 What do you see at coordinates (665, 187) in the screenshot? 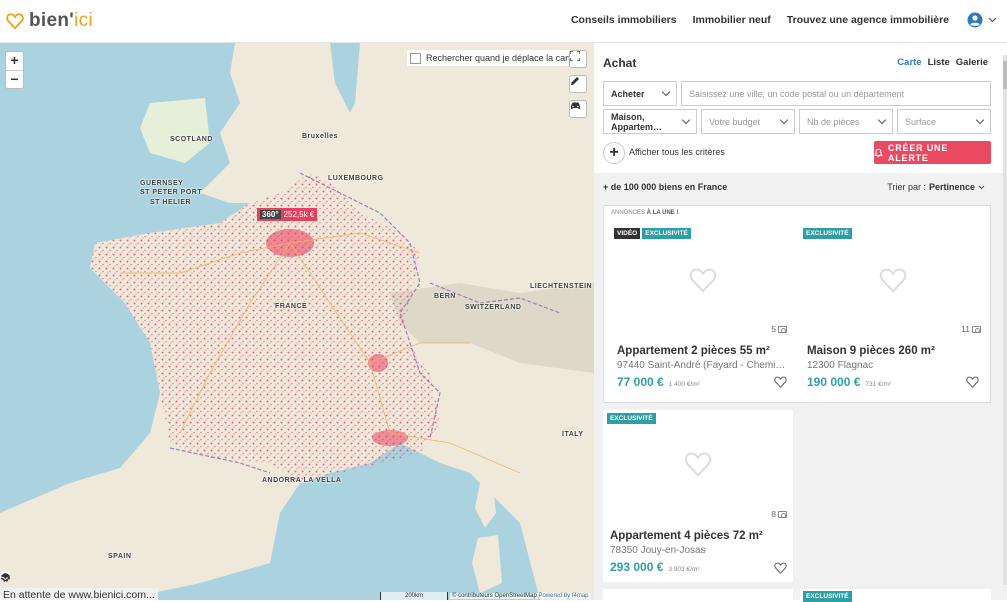
I see `results-count: + de 100 000 biens en France` at bounding box center [665, 187].